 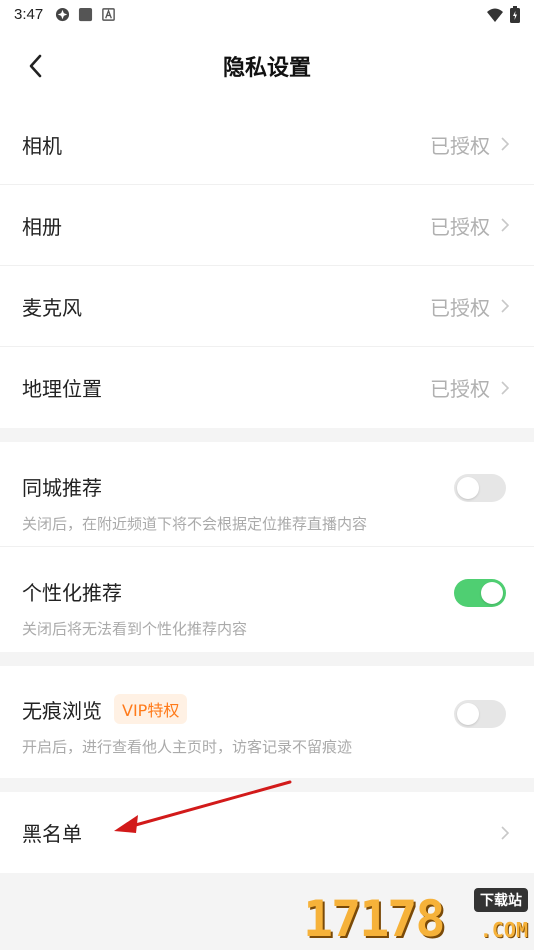 What do you see at coordinates (267, 832) in the screenshot?
I see `blacklist-row: 黑名单` at bounding box center [267, 832].